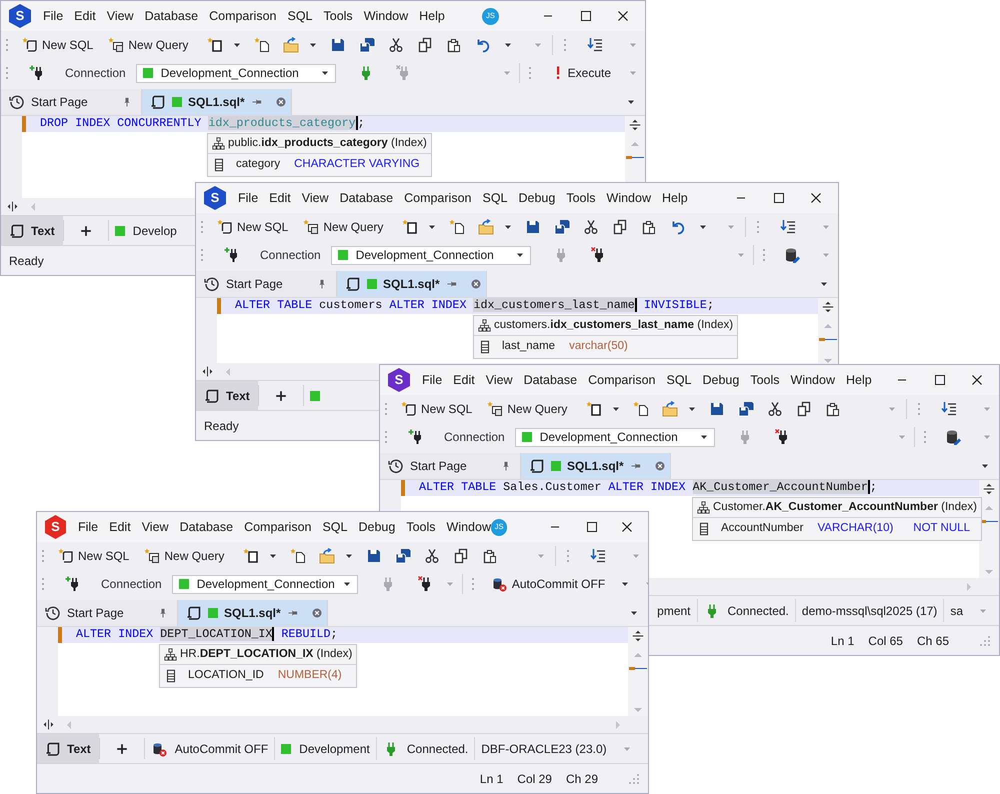 The width and height of the screenshot is (1000, 794). I want to click on status-text: demo-mssql\sql2025 (17), so click(870, 611).